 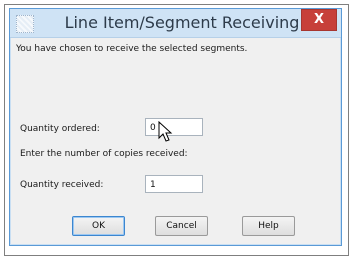 I want to click on quantity-ordered-label: Quantity ordered:, so click(x=60, y=129).